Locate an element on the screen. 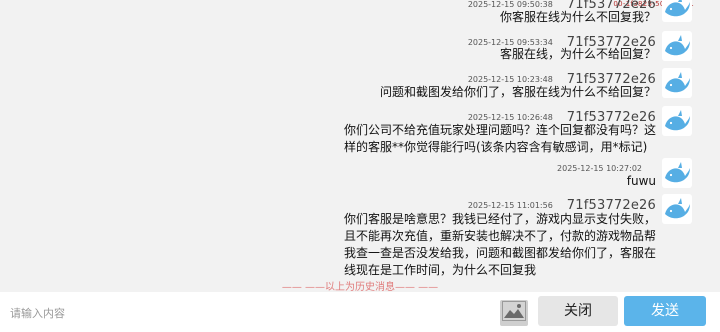  message-time: 2025-12-15 10:27:02 is located at coordinates (599, 168).